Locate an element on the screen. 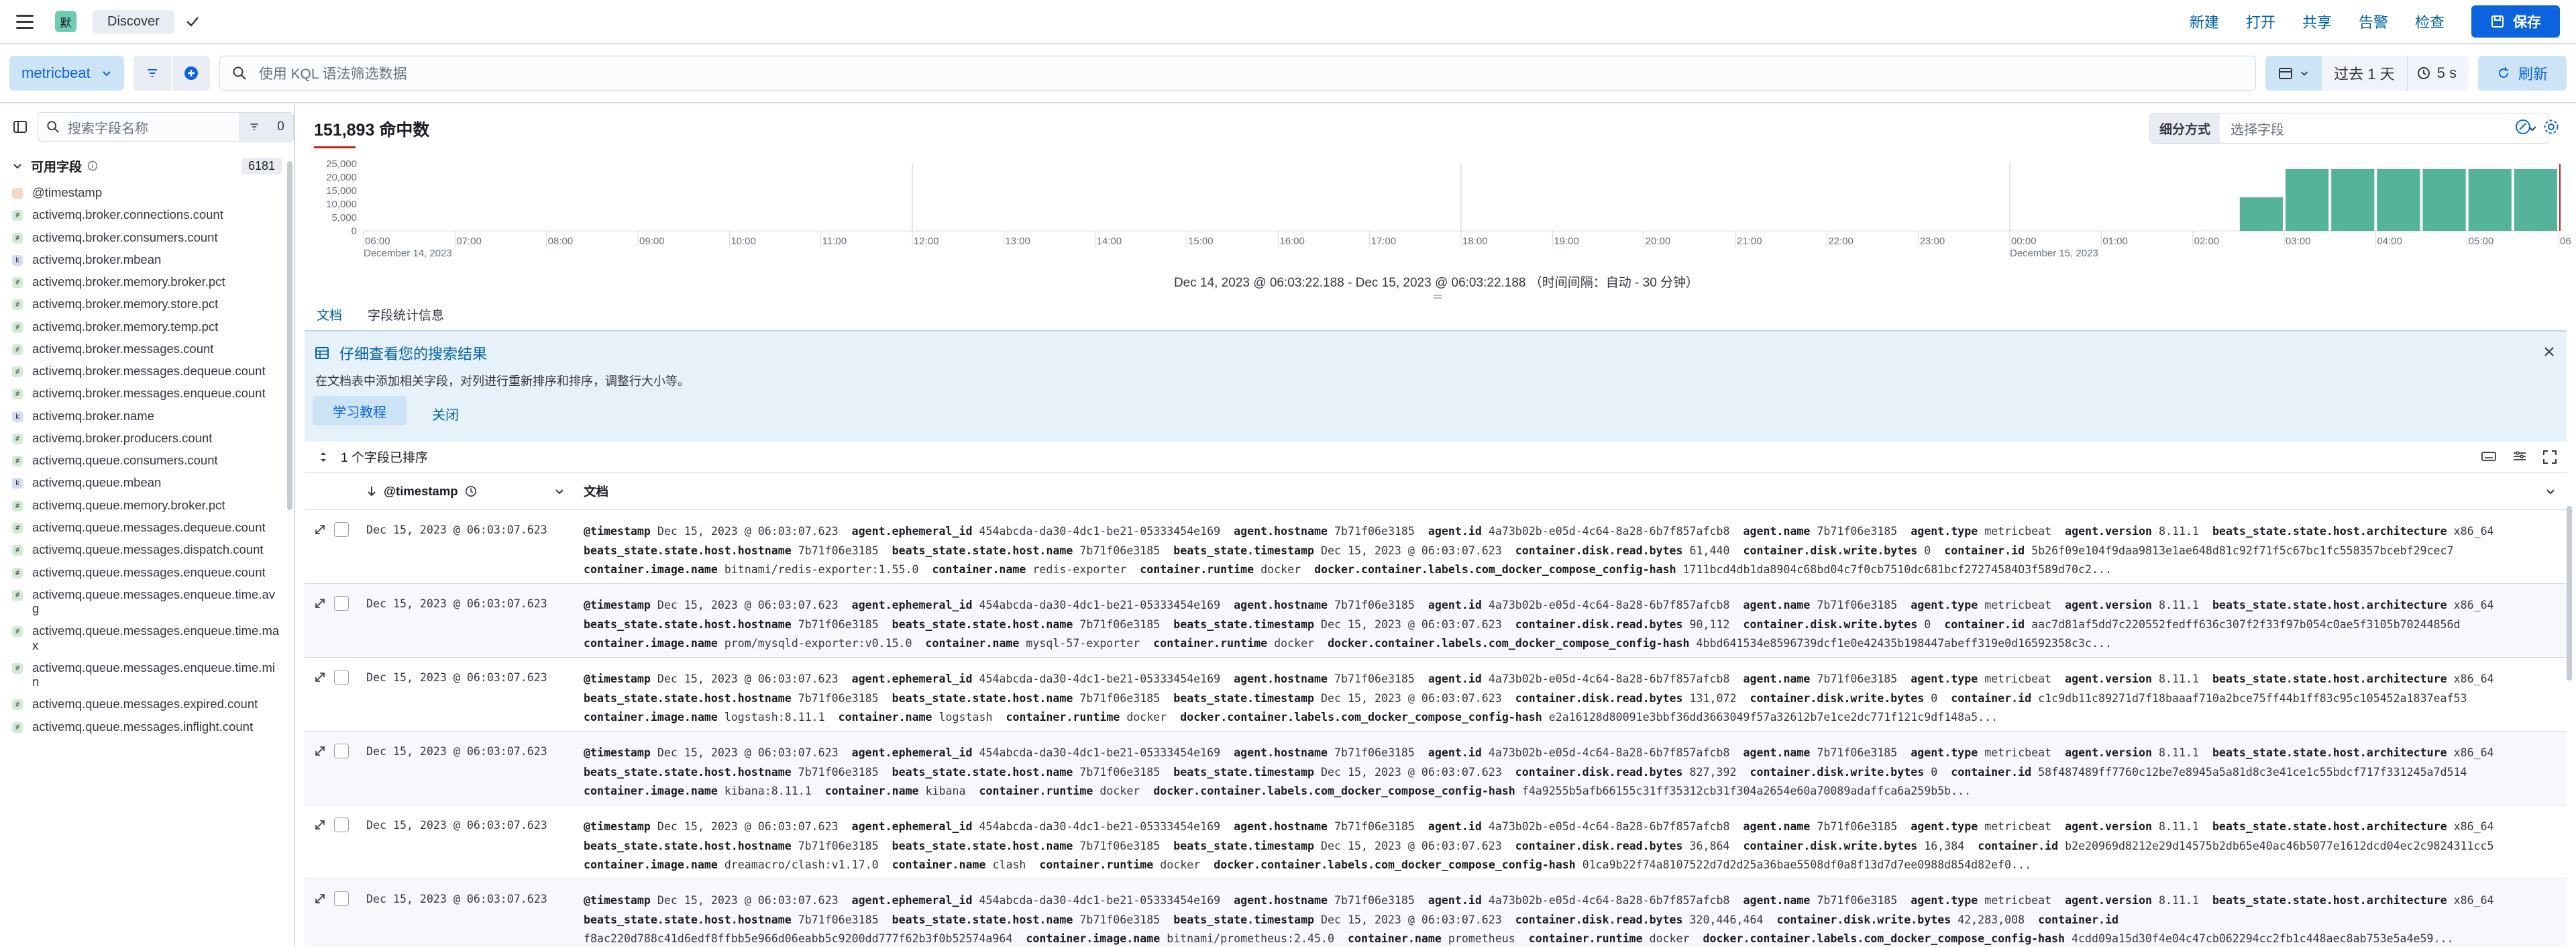  field-search-input: 搜索字段名称 0 is located at coordinates (166, 127).